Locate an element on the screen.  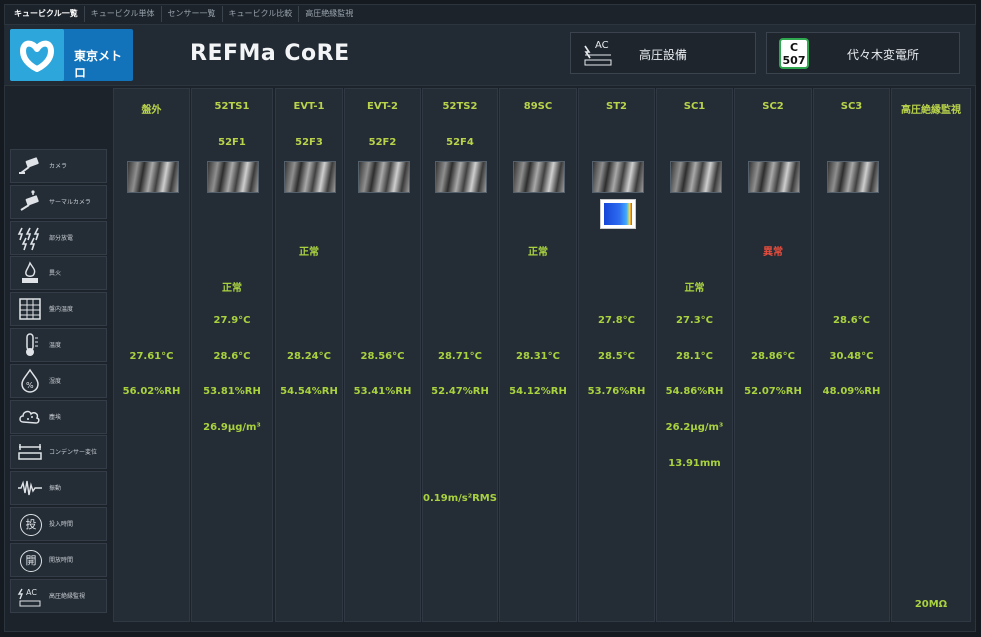
sensor-row-fire: 異火 is located at coordinates (58, 273).